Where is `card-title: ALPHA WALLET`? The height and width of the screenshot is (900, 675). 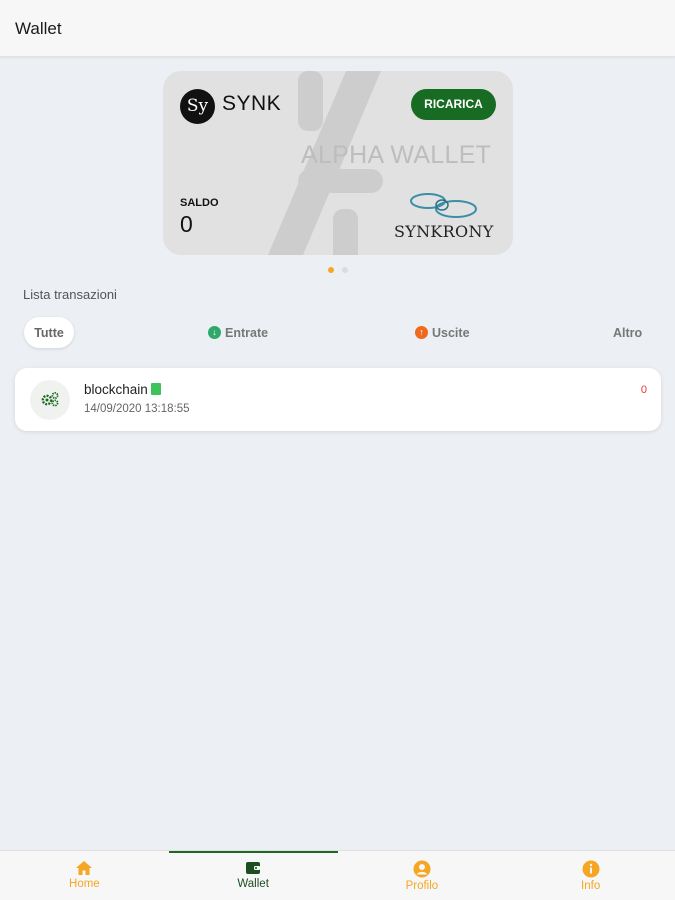
card-title: ALPHA WALLET is located at coordinates (396, 155).